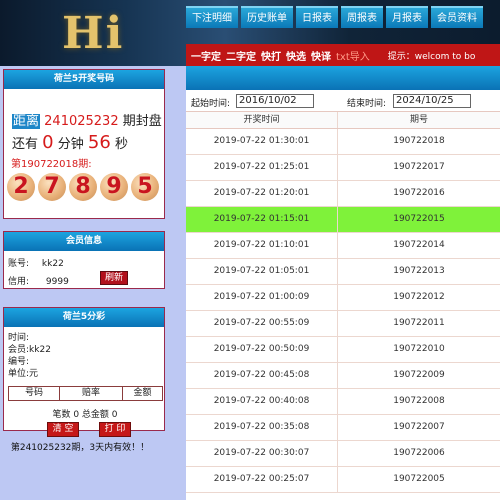  Describe the element at coordinates (52, 187) in the screenshot. I see `result-ball: 7` at that location.